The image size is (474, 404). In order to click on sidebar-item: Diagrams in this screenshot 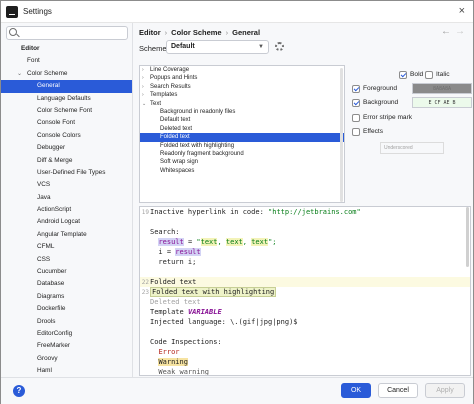, I will do `click(66, 297)`.